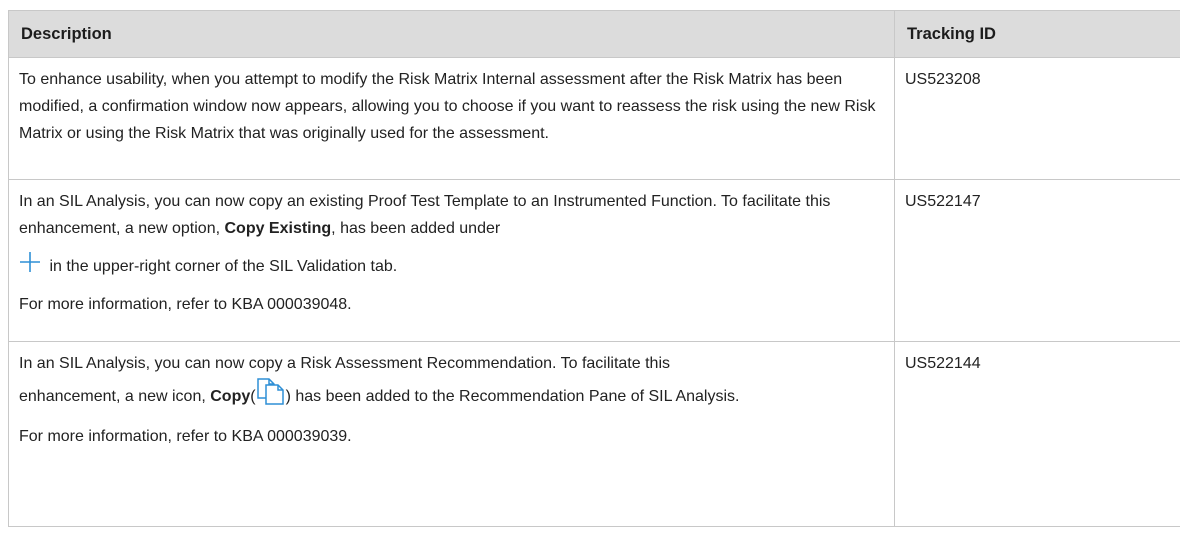 The width and height of the screenshot is (1180, 558). Describe the element at coordinates (278, 228) in the screenshot. I see `option-name: Copy Existing` at that location.